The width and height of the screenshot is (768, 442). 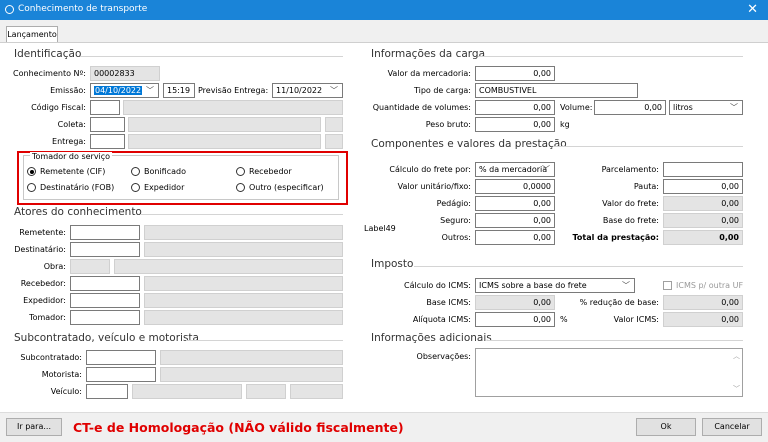 I want to click on codigo-fiscal-label: Código Fiscal:, so click(x=58, y=107).